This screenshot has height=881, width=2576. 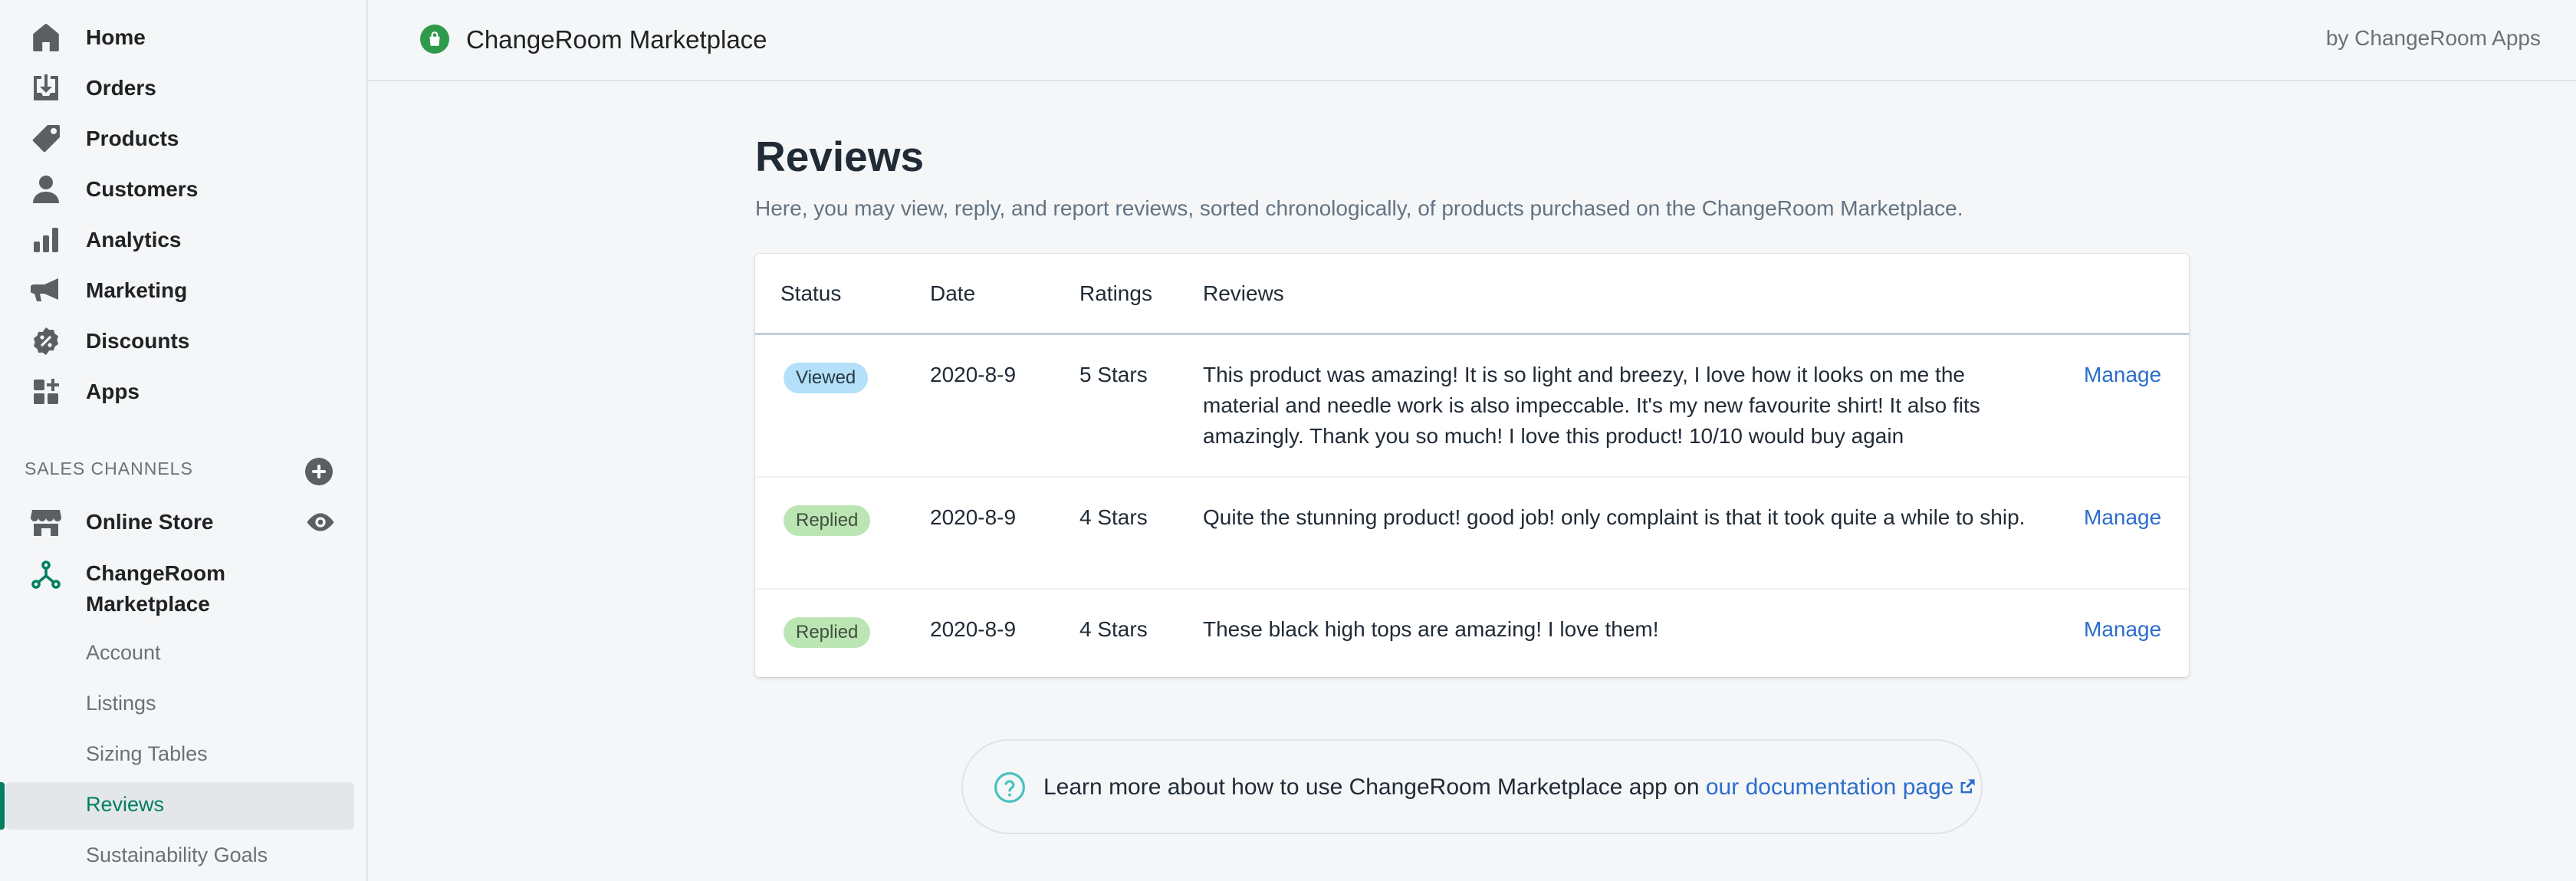 What do you see at coordinates (46, 189) in the screenshot?
I see `person-icon` at bounding box center [46, 189].